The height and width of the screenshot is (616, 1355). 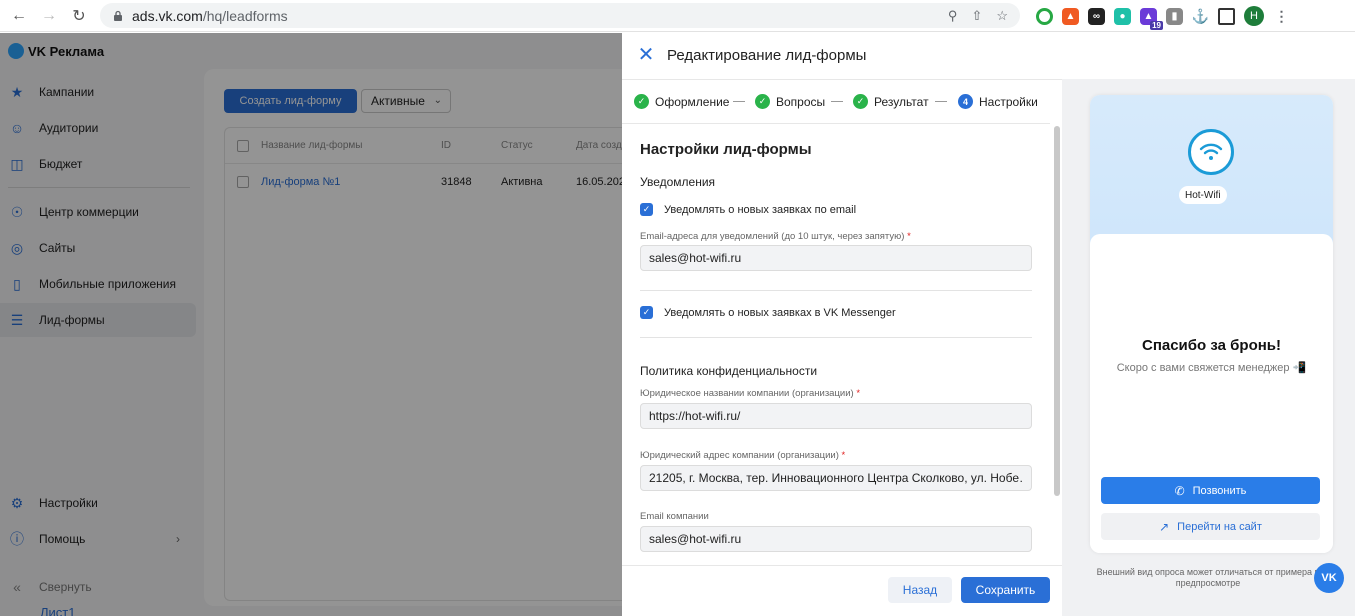 What do you see at coordinates (678, 182) in the screenshot?
I see `notifications-heading: Уведомления` at bounding box center [678, 182].